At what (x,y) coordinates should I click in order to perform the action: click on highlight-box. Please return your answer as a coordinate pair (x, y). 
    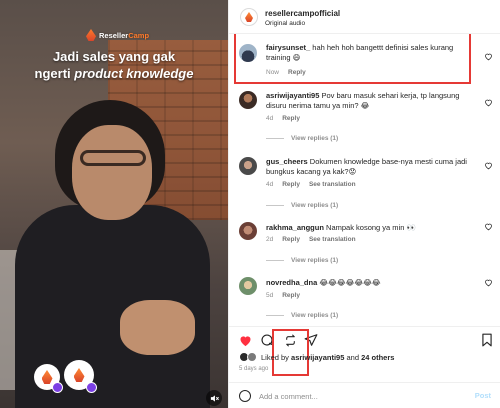
    Looking at the image, I should click on (352, 59).